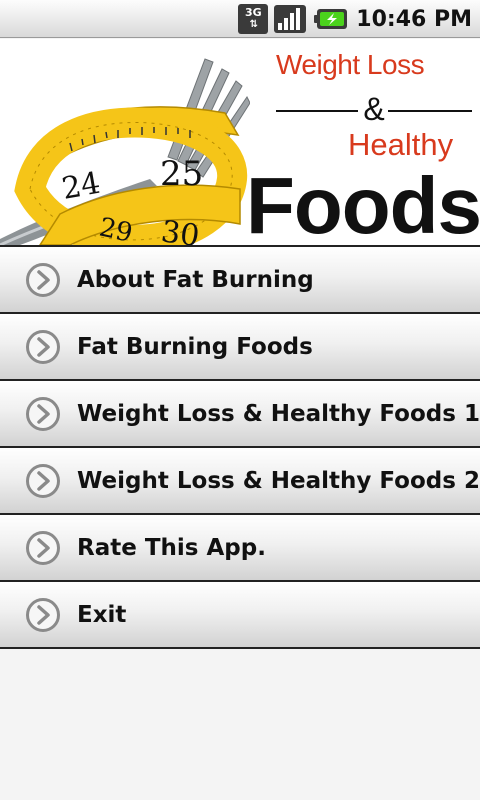  What do you see at coordinates (102, 614) in the screenshot?
I see `menu-item-label: Exit` at bounding box center [102, 614].